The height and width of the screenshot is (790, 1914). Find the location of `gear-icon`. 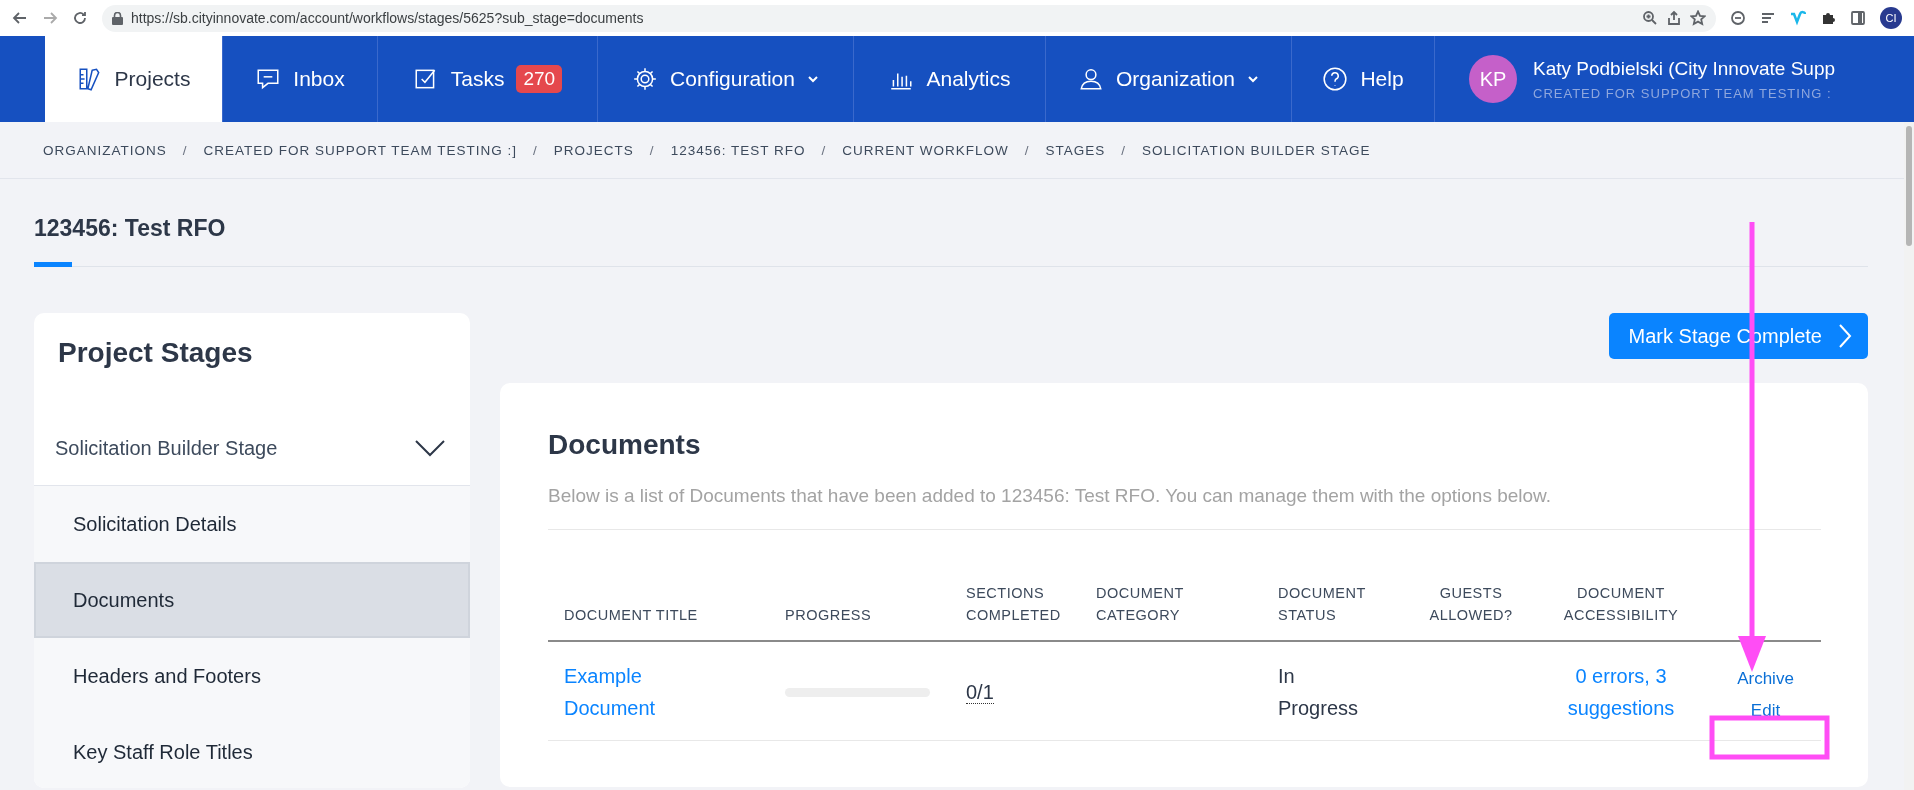

gear-icon is located at coordinates (645, 79).